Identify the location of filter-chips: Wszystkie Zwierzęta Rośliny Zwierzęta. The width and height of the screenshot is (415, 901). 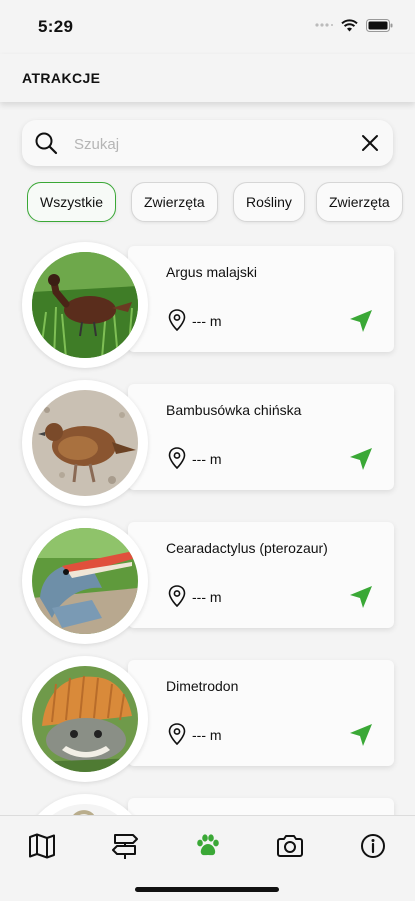
(221, 204).